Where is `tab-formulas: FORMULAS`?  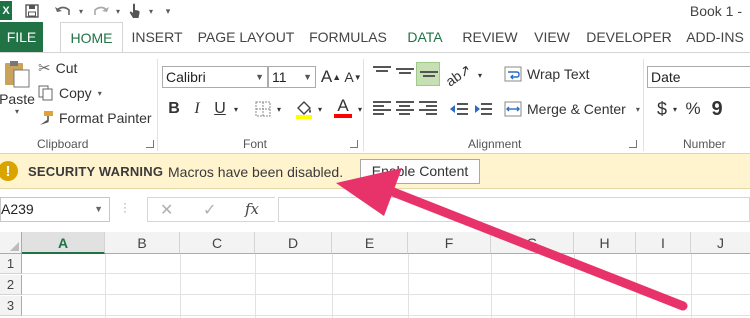
tab-formulas: FORMULAS is located at coordinates (348, 37).